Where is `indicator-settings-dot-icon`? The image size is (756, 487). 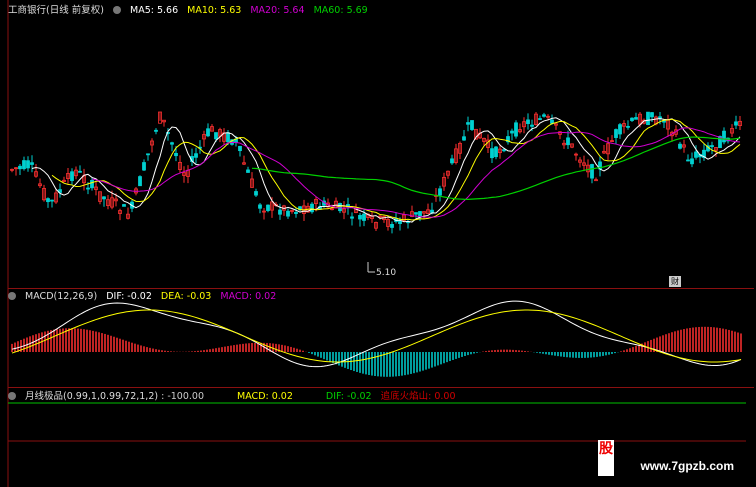
indicator-settings-dot-icon is located at coordinates (12, 396).